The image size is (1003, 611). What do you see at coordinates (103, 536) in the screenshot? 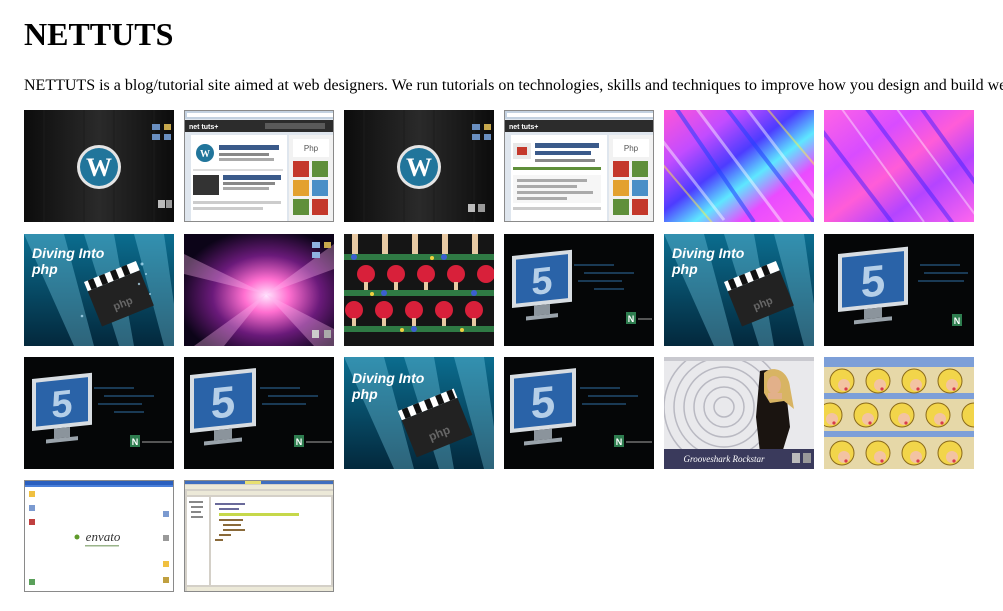
I see `svg-text: envato` at bounding box center [103, 536].